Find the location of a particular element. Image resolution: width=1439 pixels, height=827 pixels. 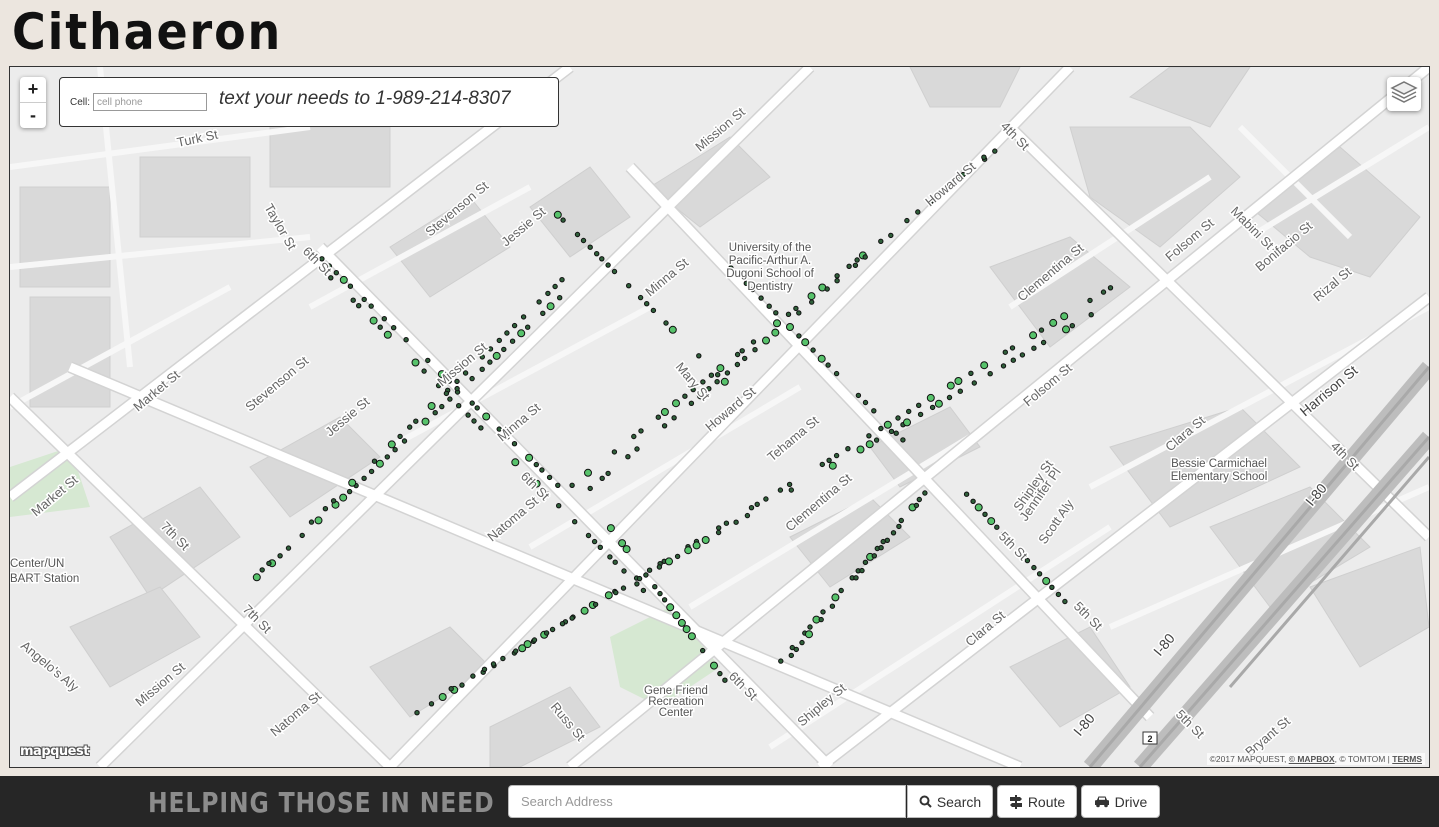

route-button: Route is located at coordinates (1037, 801).